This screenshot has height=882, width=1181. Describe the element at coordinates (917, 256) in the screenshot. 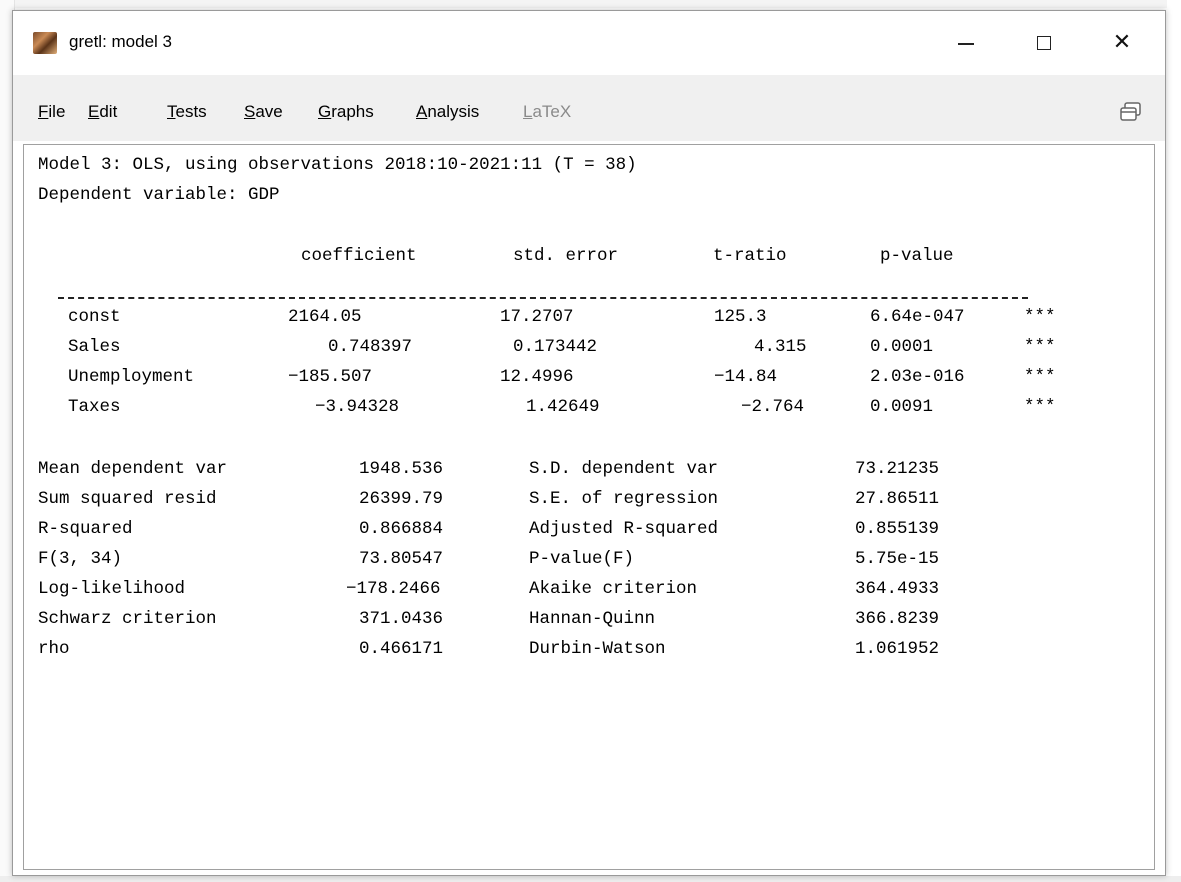

I see `column-header-p-value: p-value` at that location.